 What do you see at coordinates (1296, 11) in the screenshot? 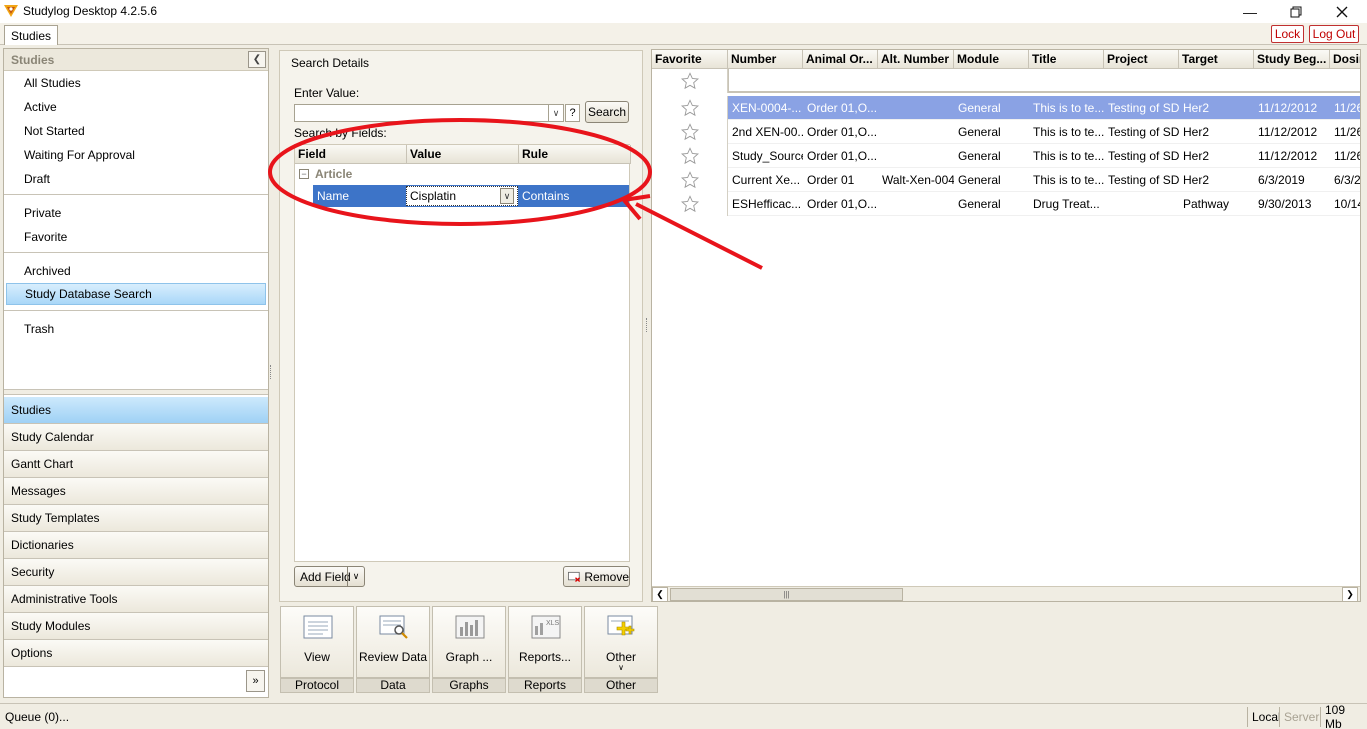
I see `restore-icon` at bounding box center [1296, 11].